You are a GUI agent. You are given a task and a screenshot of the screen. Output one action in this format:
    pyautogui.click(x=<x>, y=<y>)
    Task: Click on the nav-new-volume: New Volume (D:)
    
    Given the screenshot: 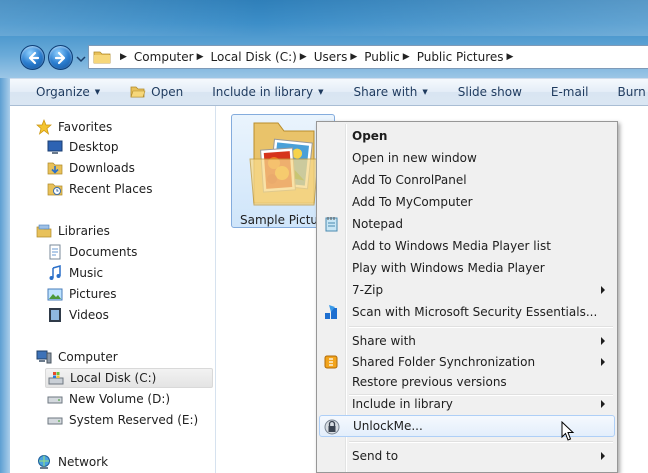 What is the action you would take?
    pyautogui.click(x=108, y=399)
    